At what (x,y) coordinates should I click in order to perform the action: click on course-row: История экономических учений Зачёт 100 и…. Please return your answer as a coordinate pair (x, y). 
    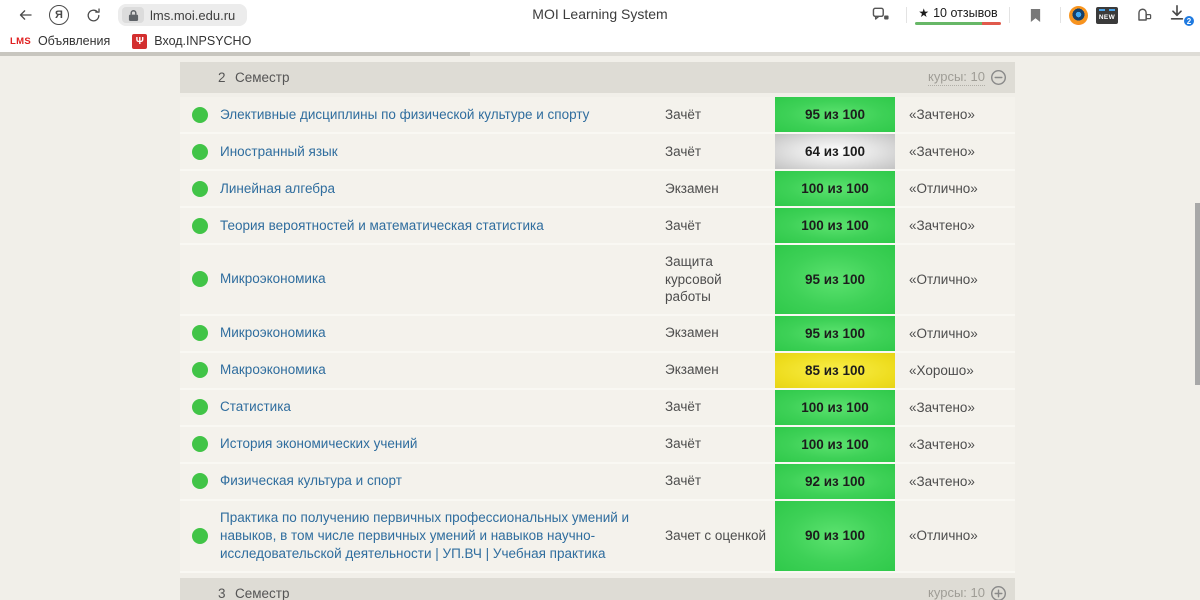
    Looking at the image, I should click on (597, 445).